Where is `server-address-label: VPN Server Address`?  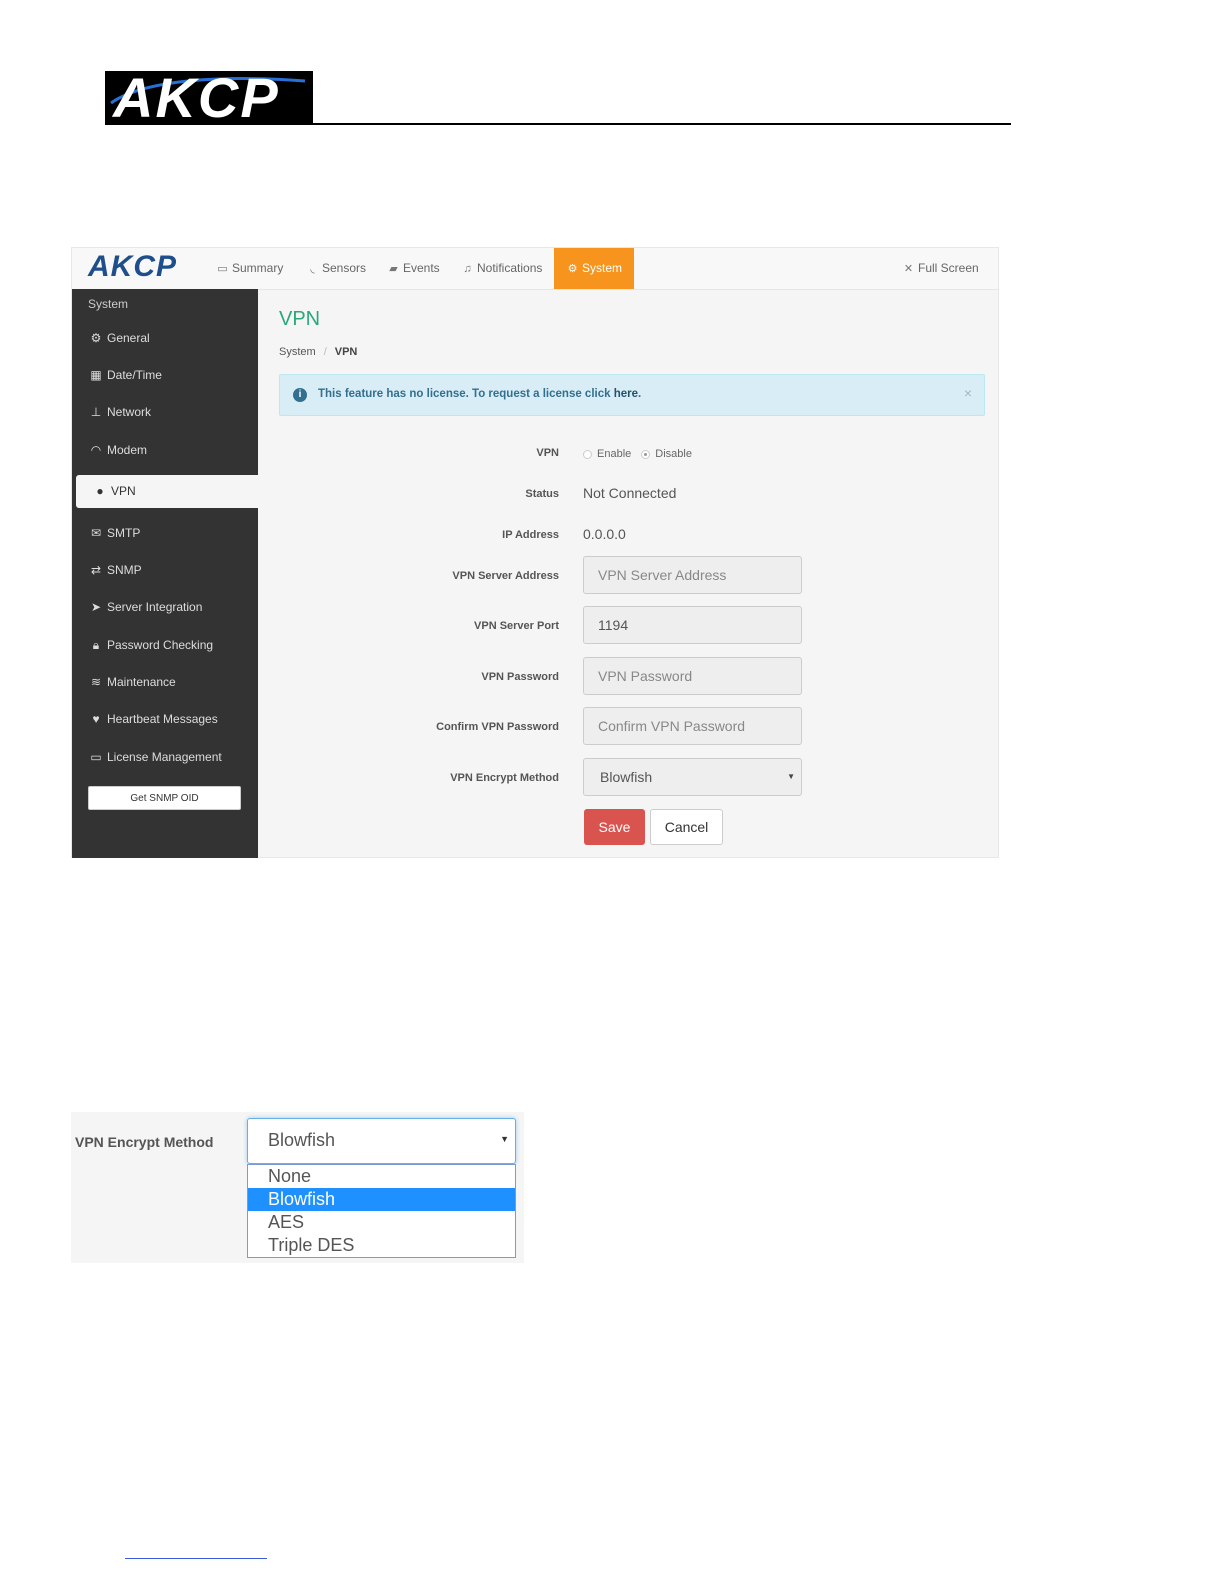
server-address-label: VPN Server Address is located at coordinates (505, 576).